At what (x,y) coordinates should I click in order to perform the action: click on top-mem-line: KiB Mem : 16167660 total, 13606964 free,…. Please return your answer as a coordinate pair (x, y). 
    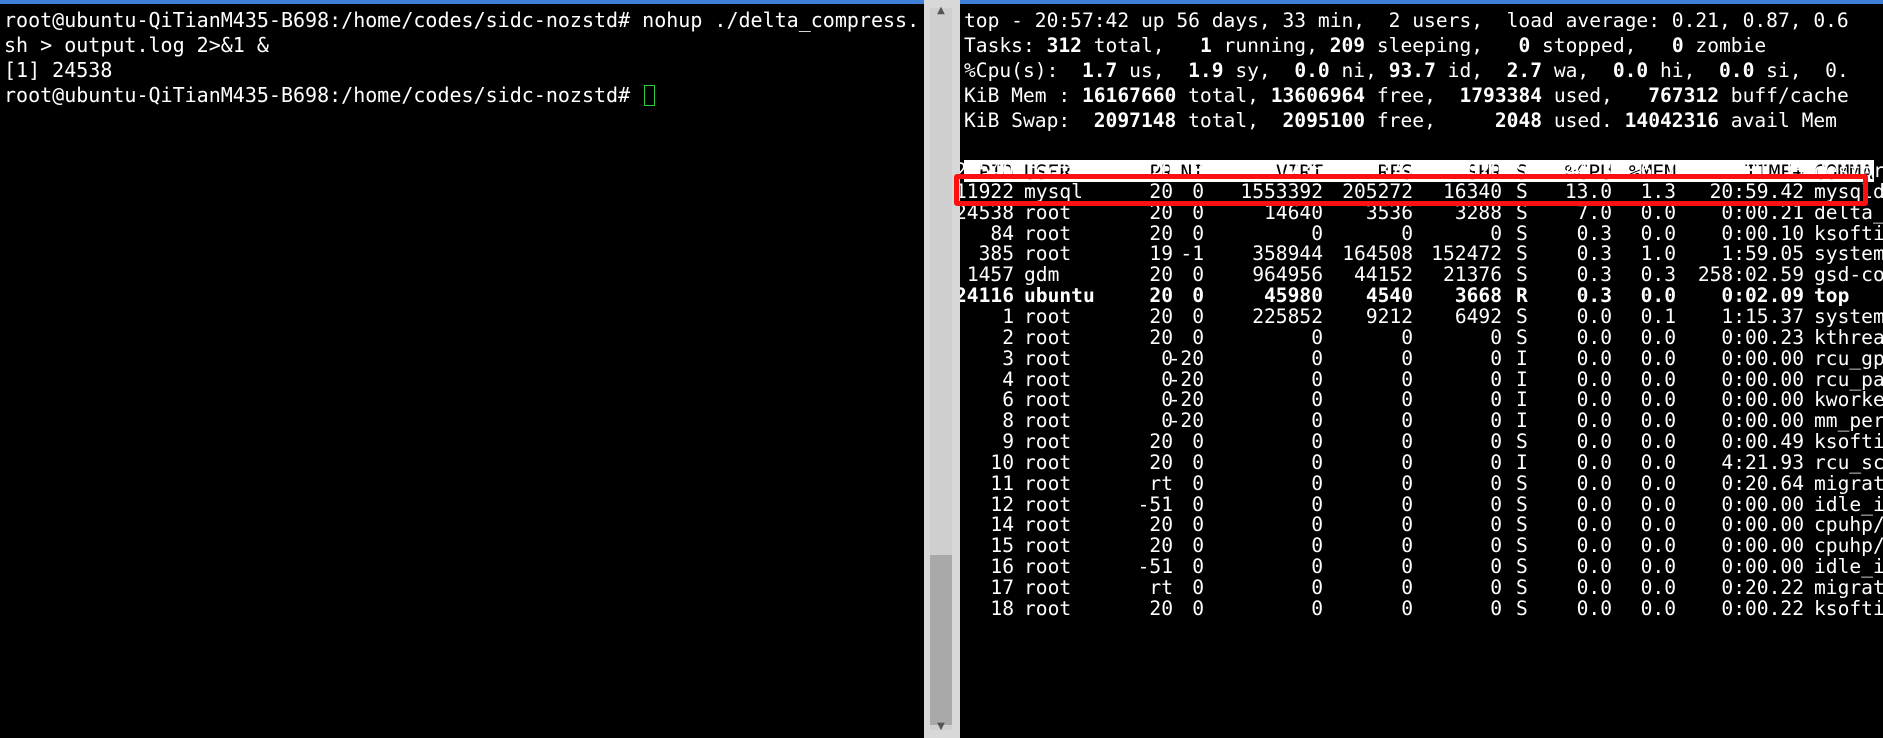
    Looking at the image, I should click on (1406, 95).